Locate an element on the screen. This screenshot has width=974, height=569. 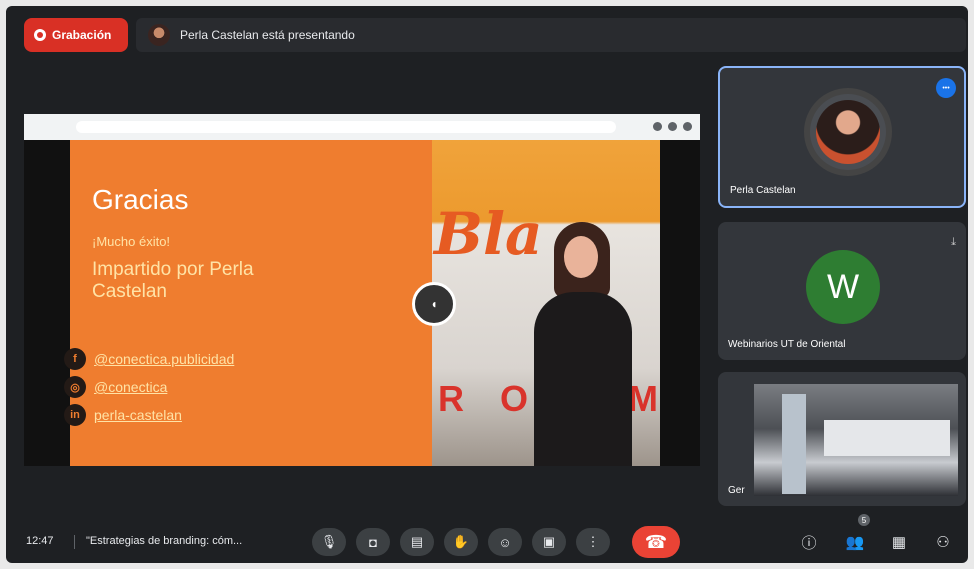
social-linkedin: in perla-castelan is located at coordinates (123, 415).